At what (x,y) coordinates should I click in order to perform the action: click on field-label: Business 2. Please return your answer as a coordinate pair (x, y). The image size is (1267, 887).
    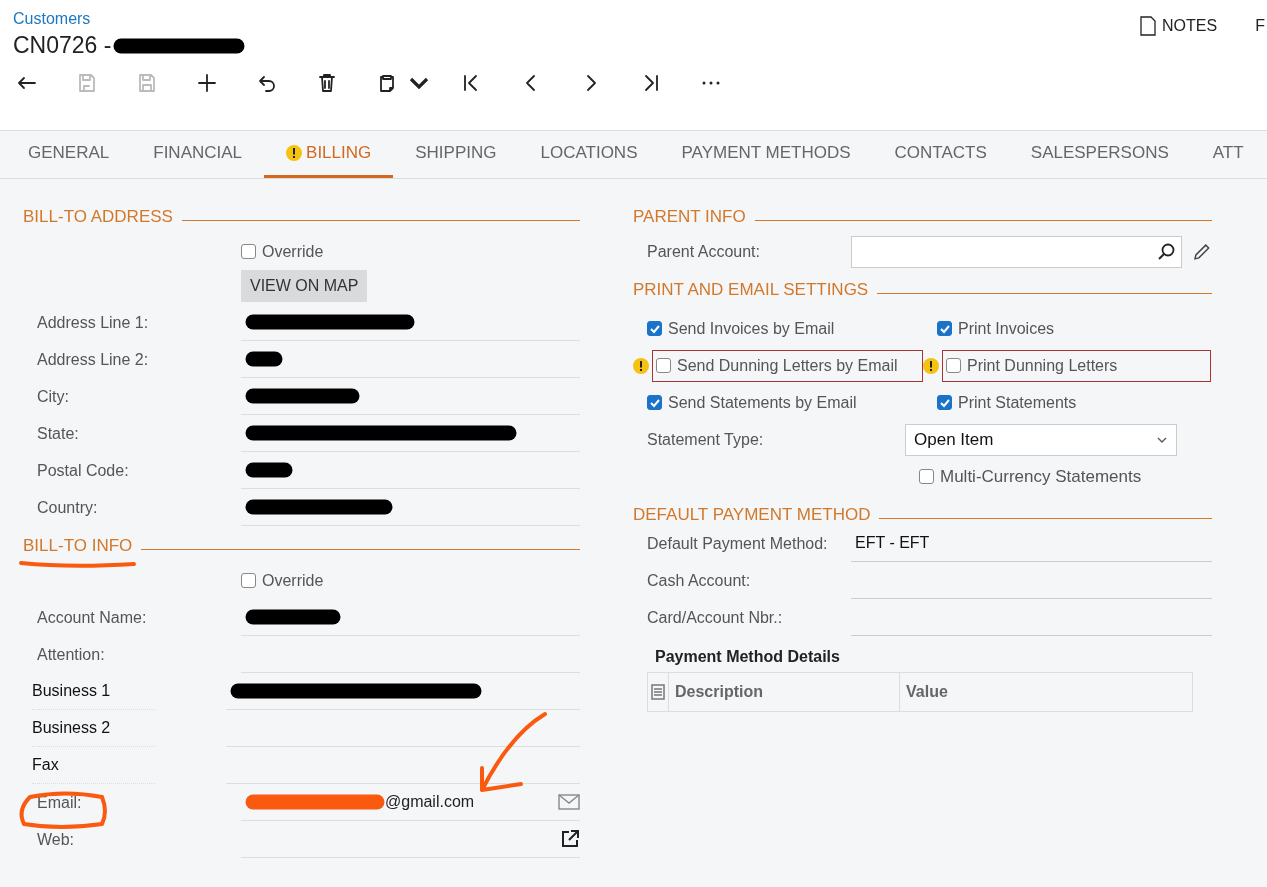
    Looking at the image, I should click on (94, 728).